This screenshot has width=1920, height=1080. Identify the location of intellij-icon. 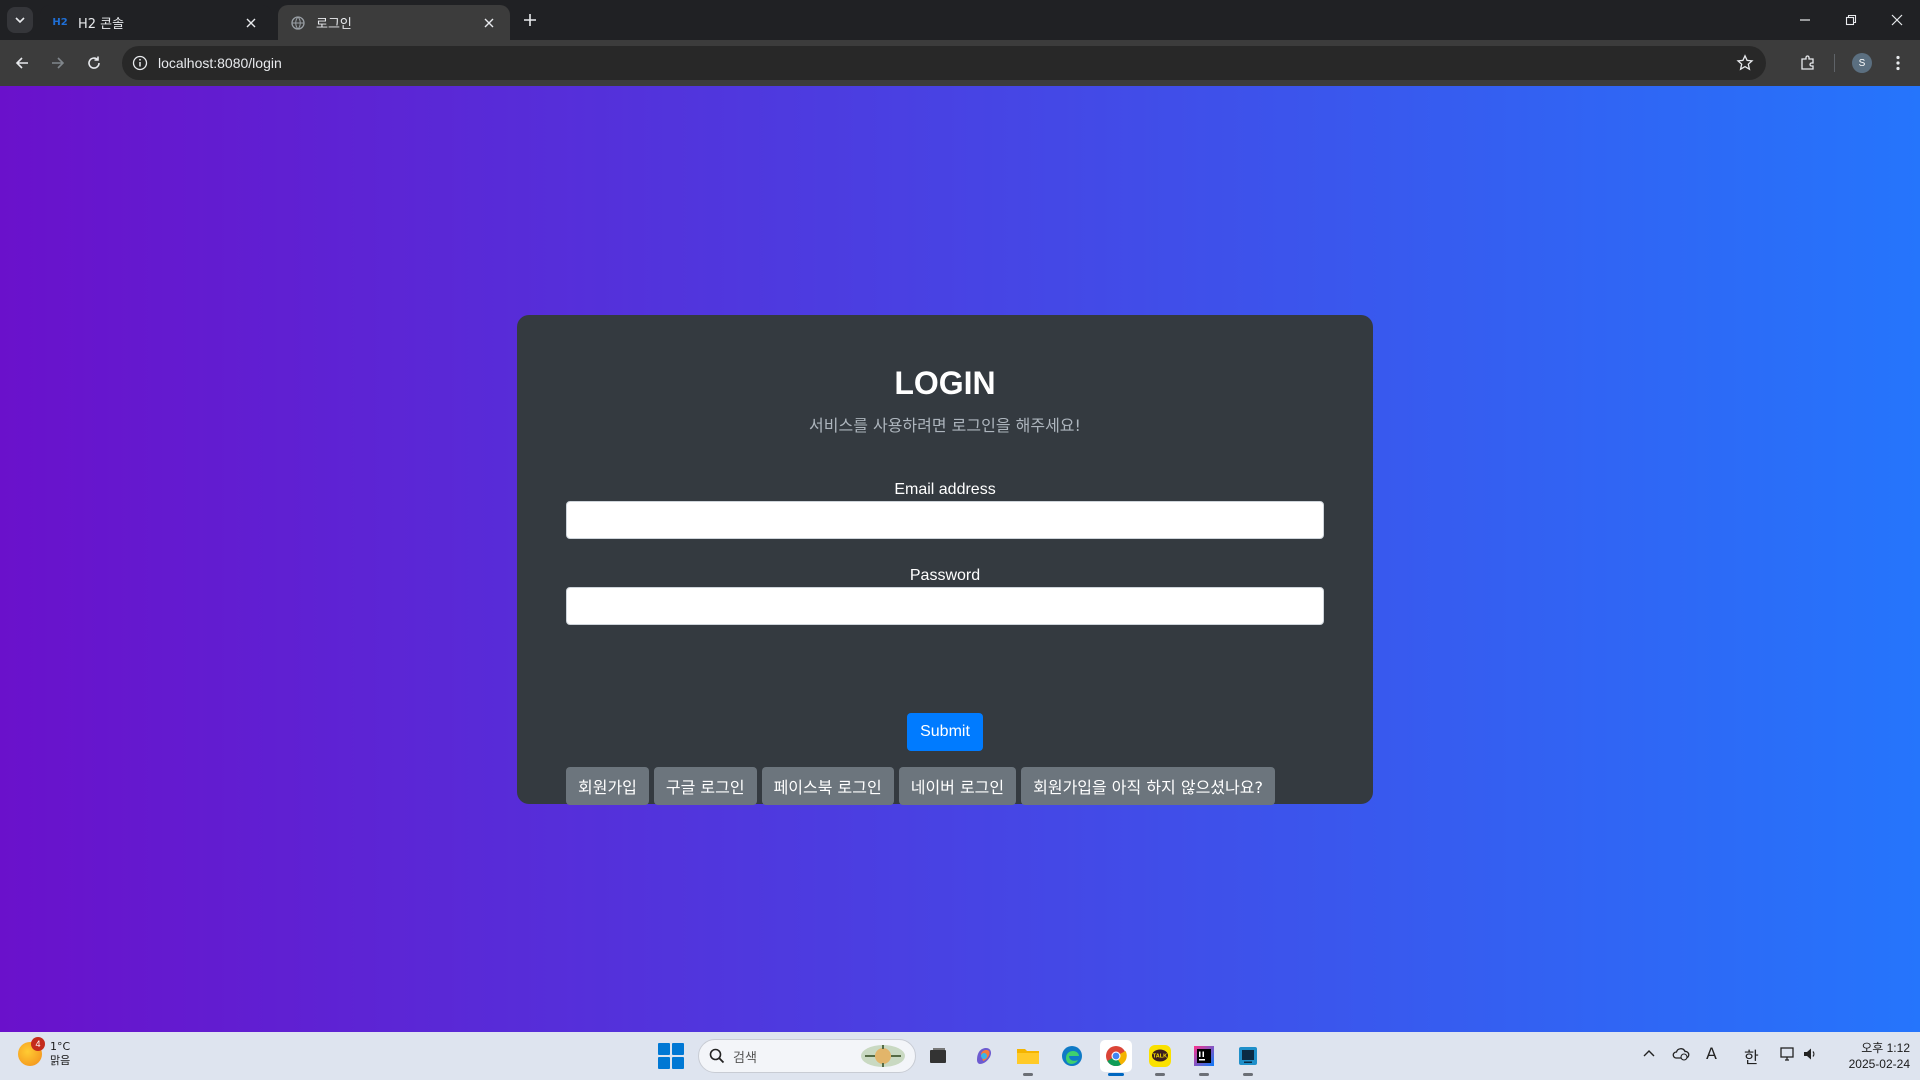
(1204, 1056).